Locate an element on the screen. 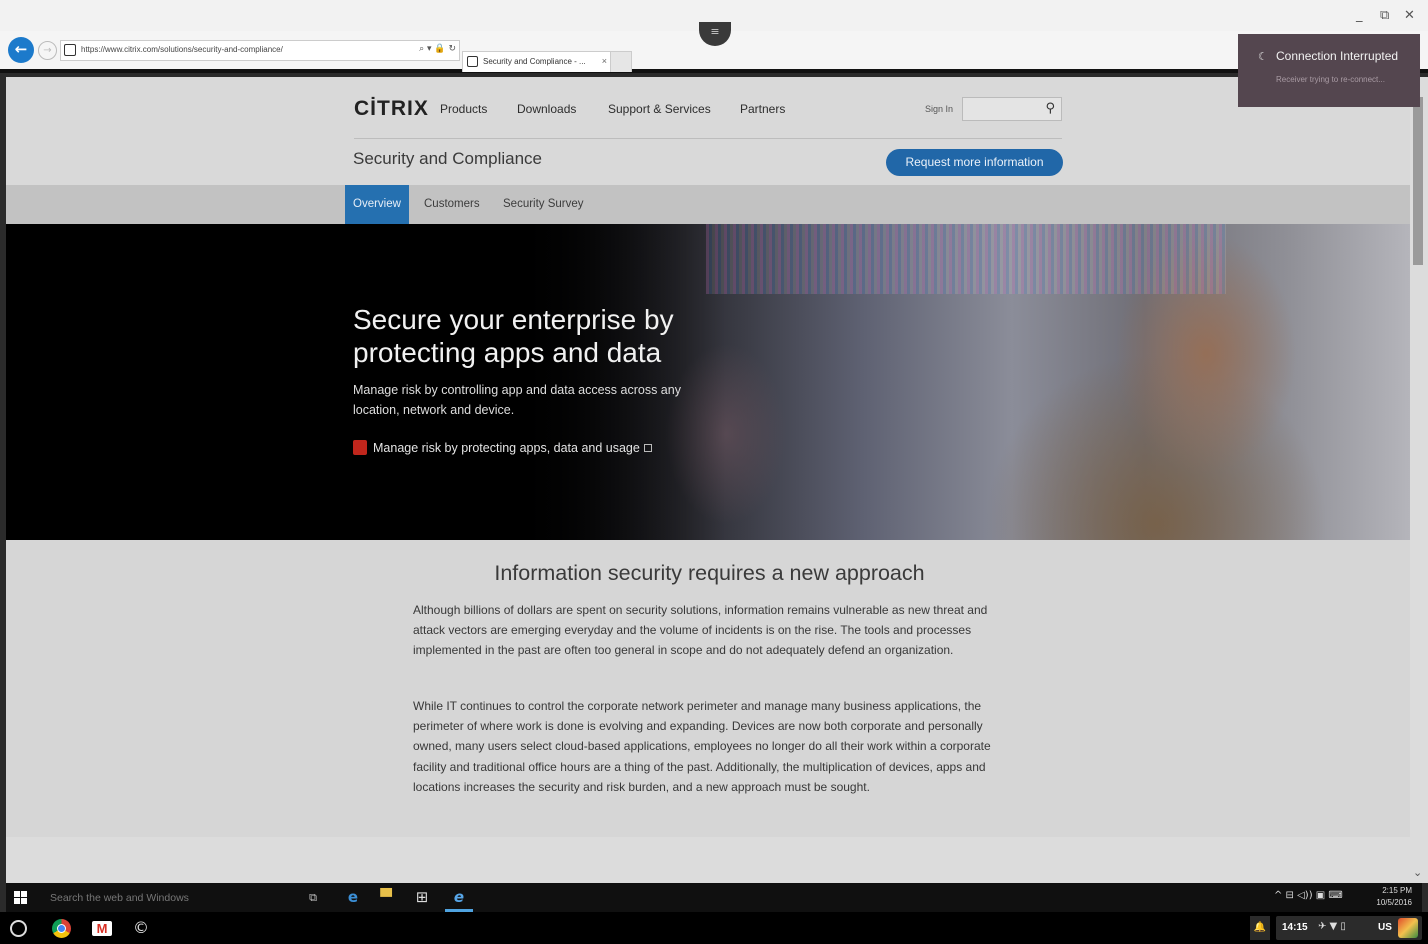 This screenshot has height=944, width=1428. nav-downloads: Downloads is located at coordinates (546, 109).